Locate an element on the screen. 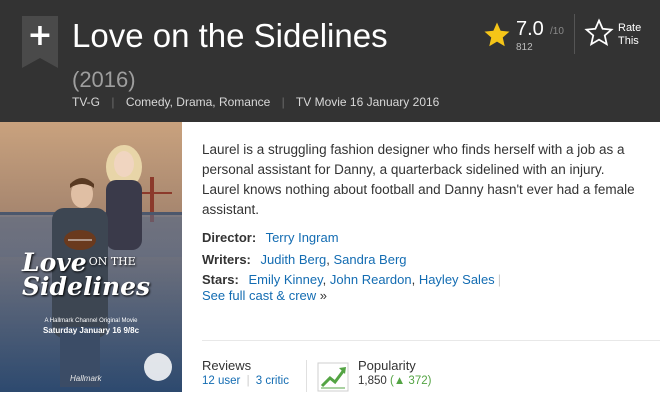  popularity-section: Popularity 1,850 (▲ 372) is located at coordinates (394, 372).